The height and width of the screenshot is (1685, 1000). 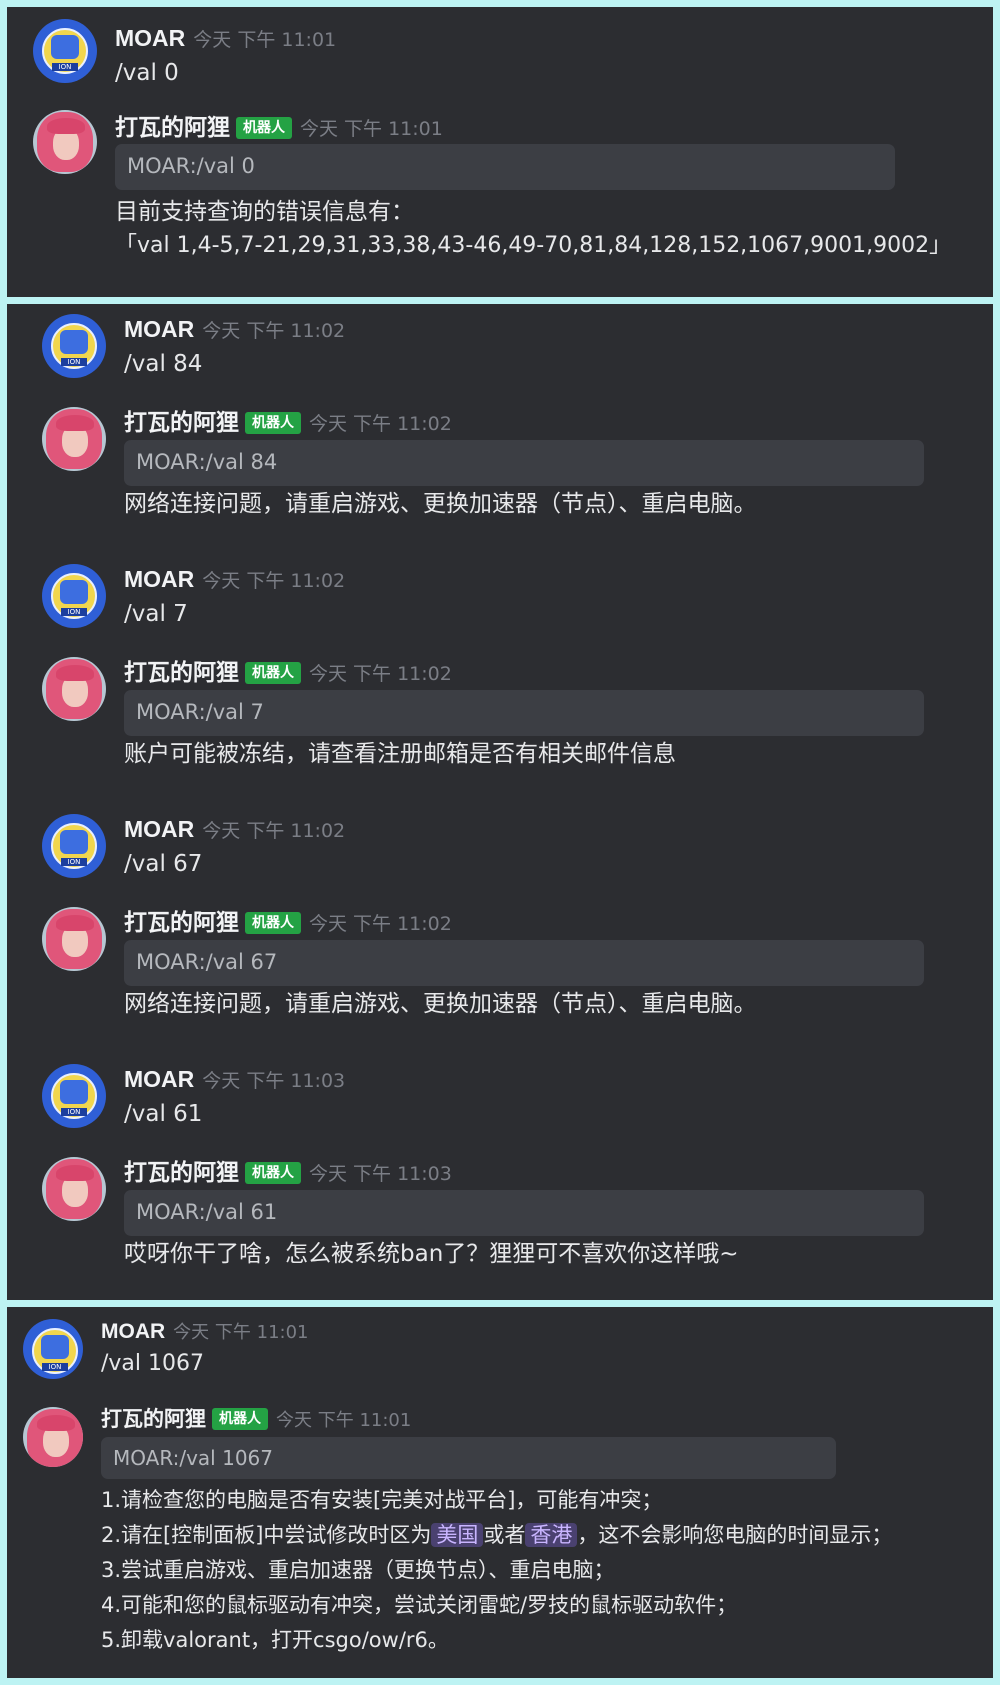 What do you see at coordinates (382, 1500) in the screenshot?
I see `message-line: 1.请检查您的电脑是否有安装[完美对战平台]，可能有冲突；` at bounding box center [382, 1500].